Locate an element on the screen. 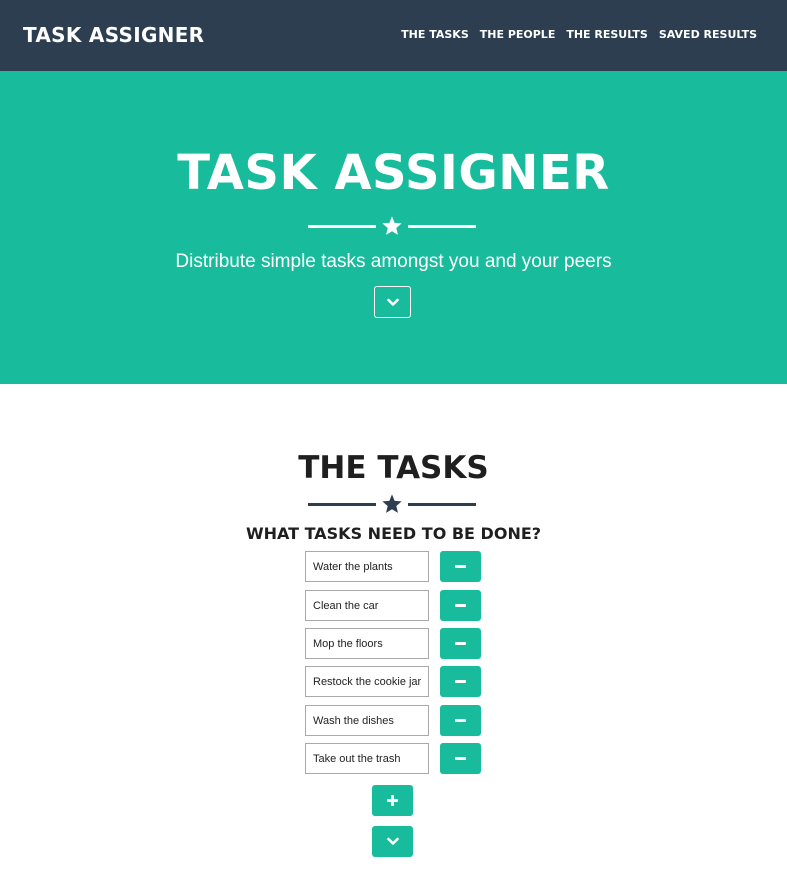 The height and width of the screenshot is (893, 787). add-task-button is located at coordinates (392, 800).